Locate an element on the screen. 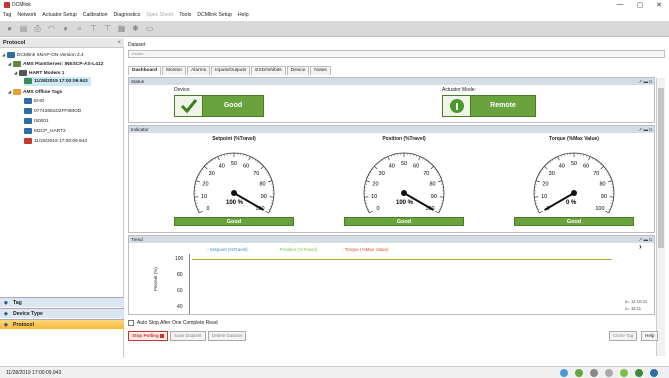 The height and width of the screenshot is (378, 669). menu-network: Network is located at coordinates (26, 15).